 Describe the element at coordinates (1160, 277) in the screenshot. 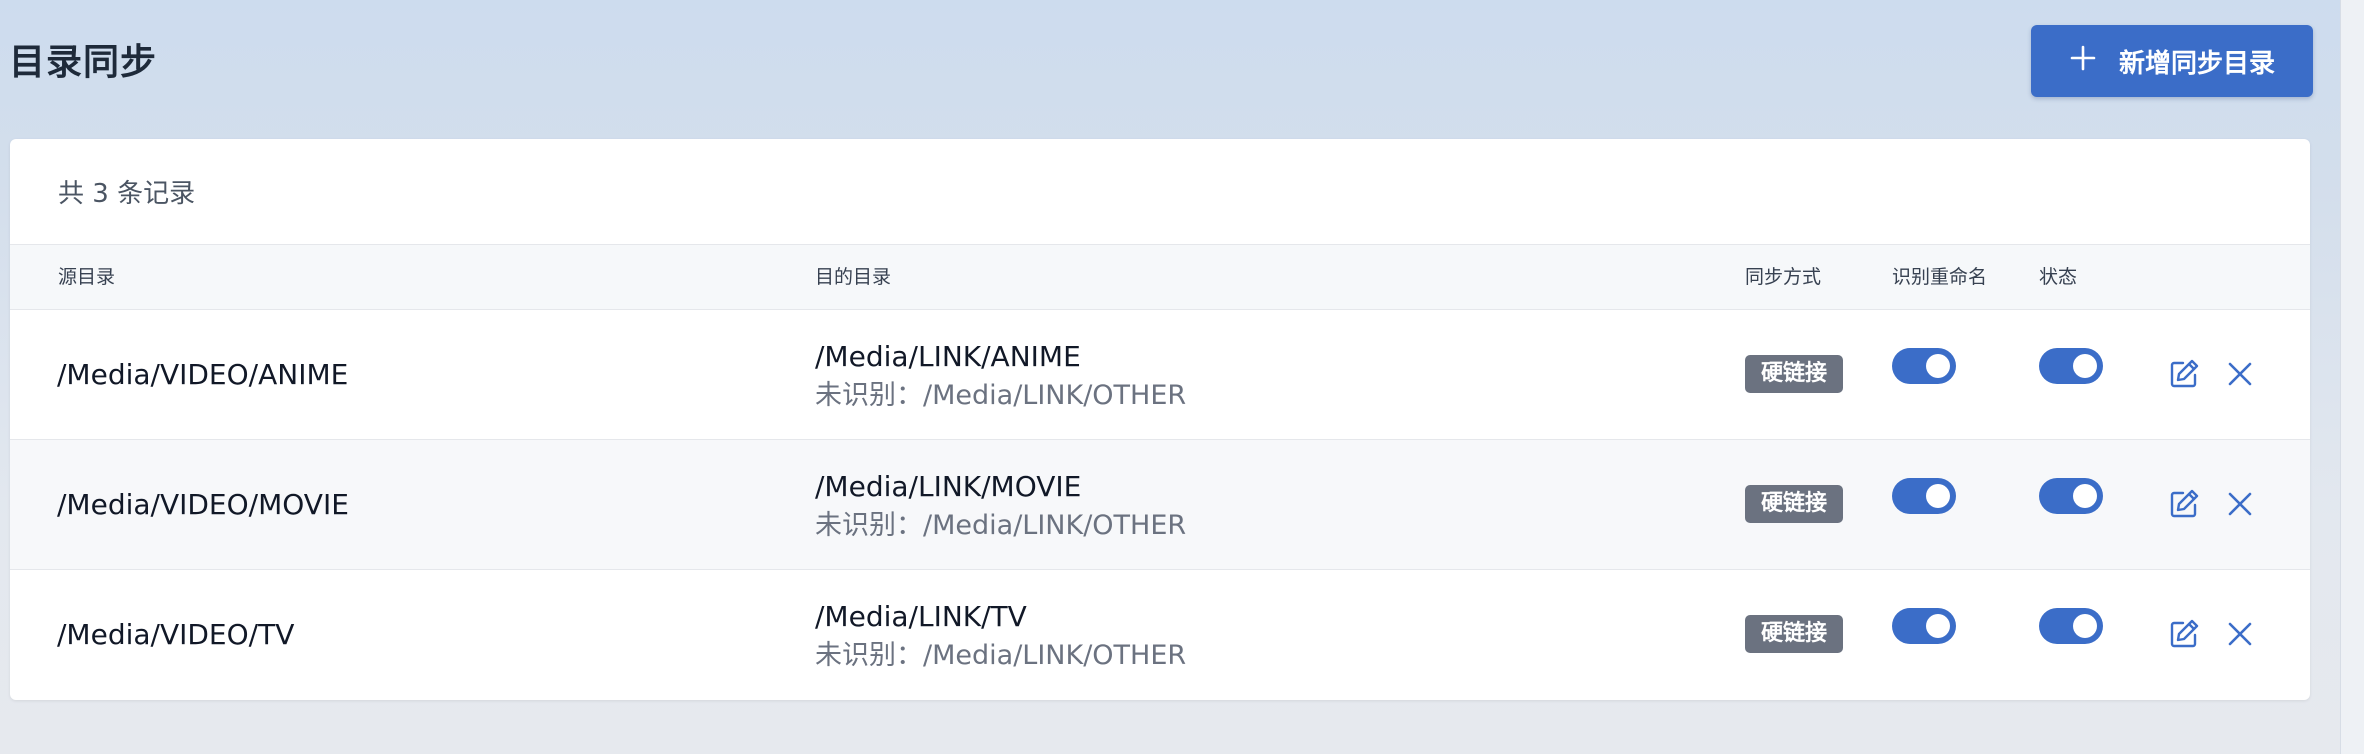

I see `table-header: 源目录 目的目录 同步方式 识别重命名 状态` at that location.